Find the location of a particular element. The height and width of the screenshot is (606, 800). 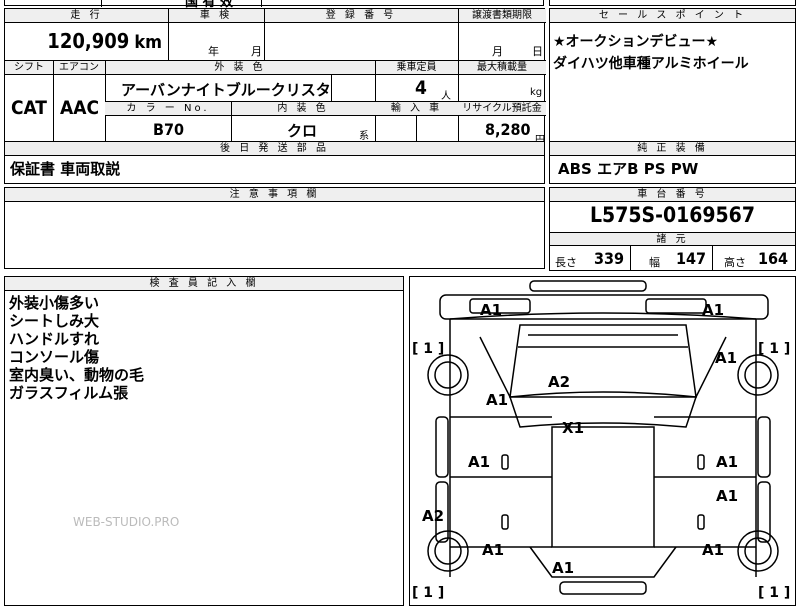

sales-point-line-2: ダイハツ他車種アルミホイール is located at coordinates (651, 64).